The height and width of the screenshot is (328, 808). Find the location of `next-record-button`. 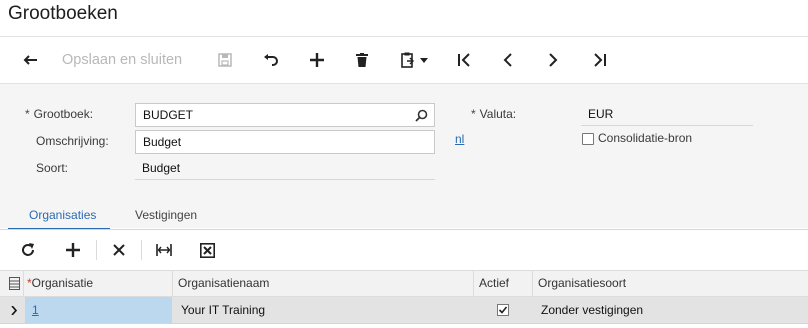

next-record-button is located at coordinates (553, 60).